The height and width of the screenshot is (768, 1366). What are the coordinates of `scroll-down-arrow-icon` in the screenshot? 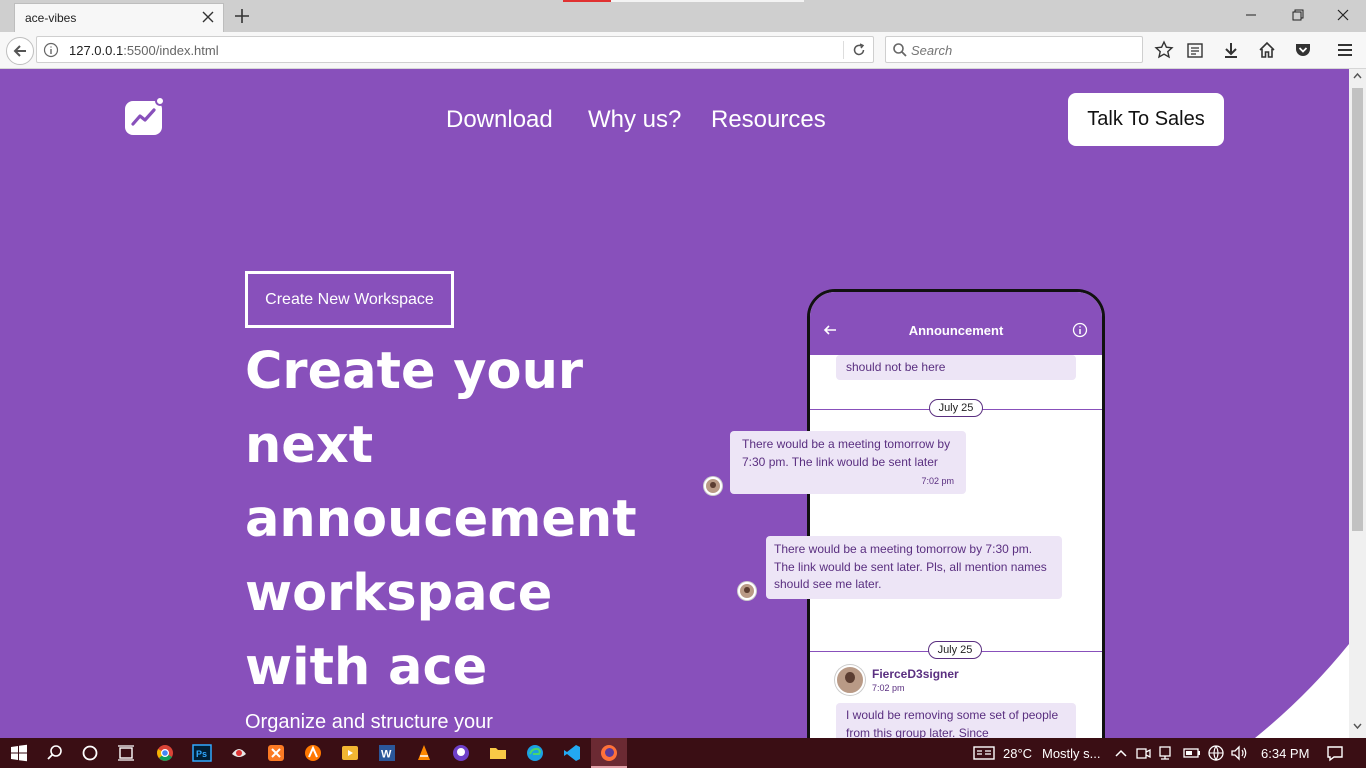 It's located at (1357, 726).